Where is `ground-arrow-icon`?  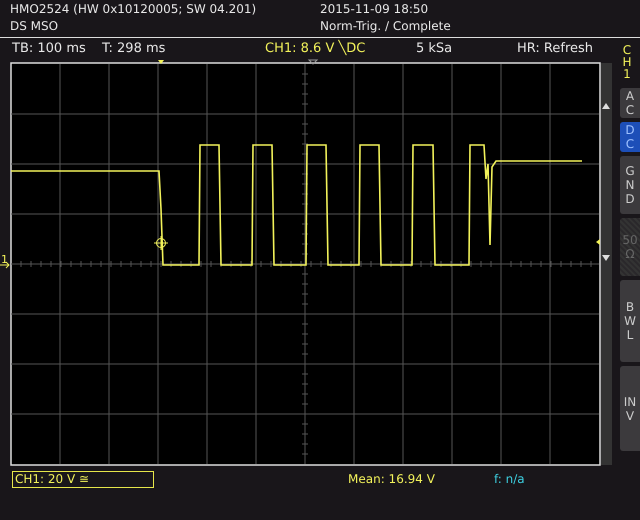
ground-arrow-icon is located at coordinates (5, 265).